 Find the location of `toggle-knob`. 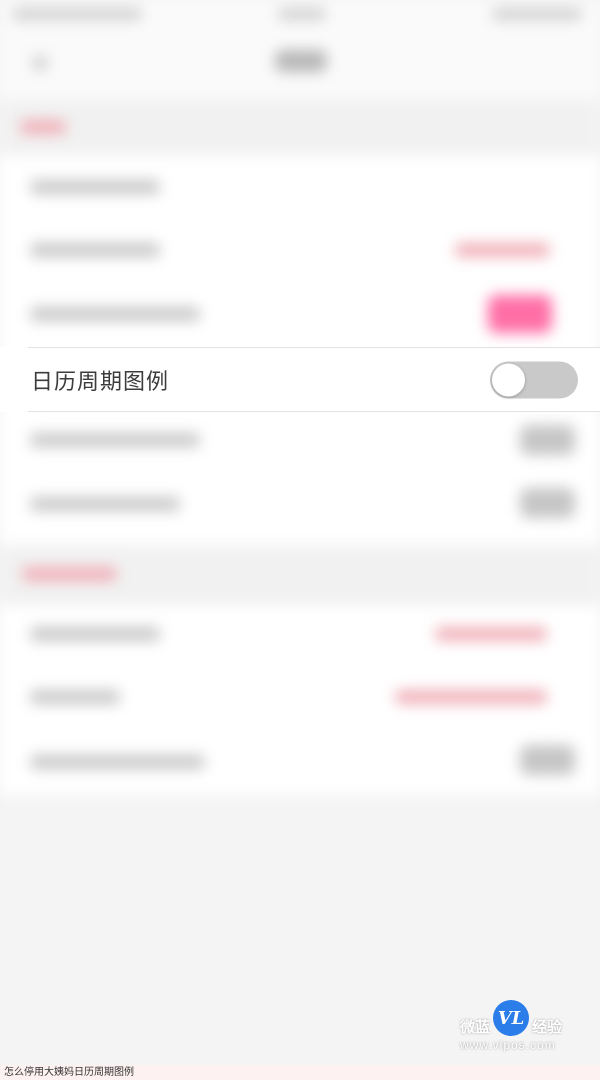

toggle-knob is located at coordinates (508, 379).